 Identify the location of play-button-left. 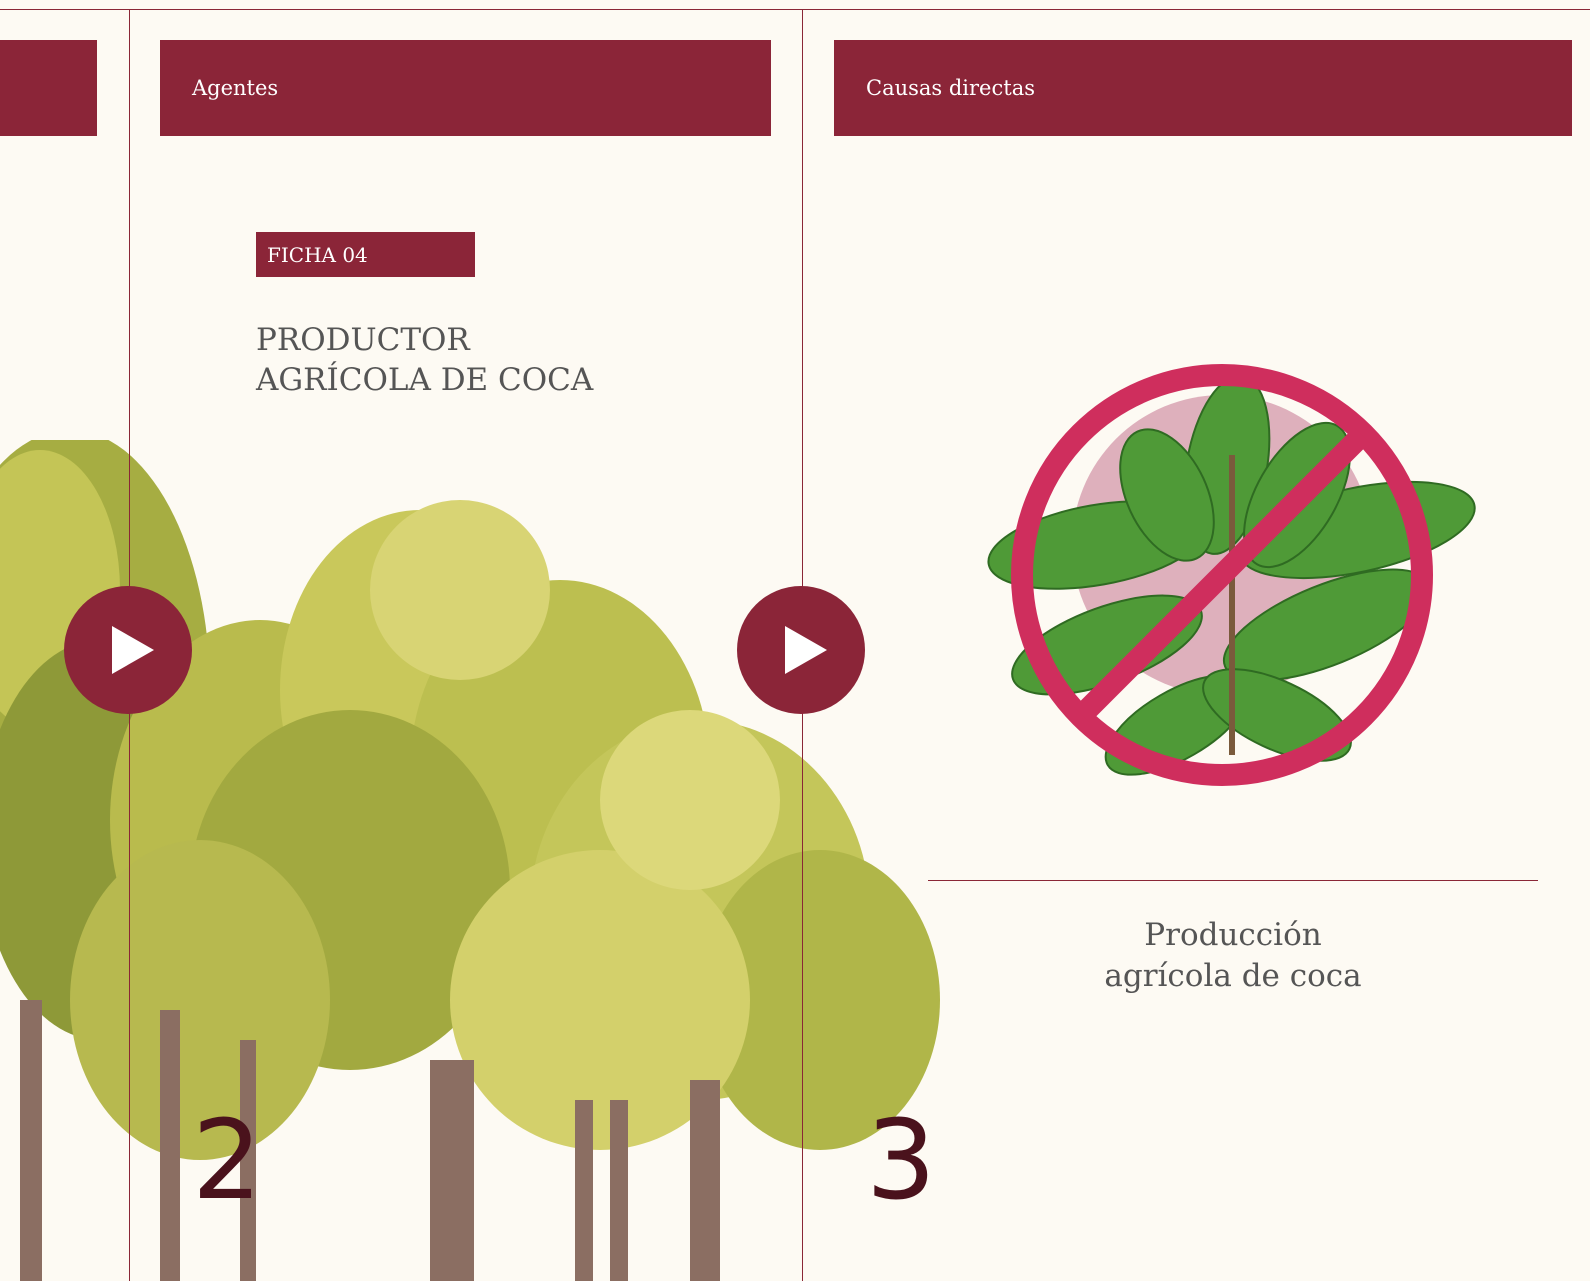
(128, 650).